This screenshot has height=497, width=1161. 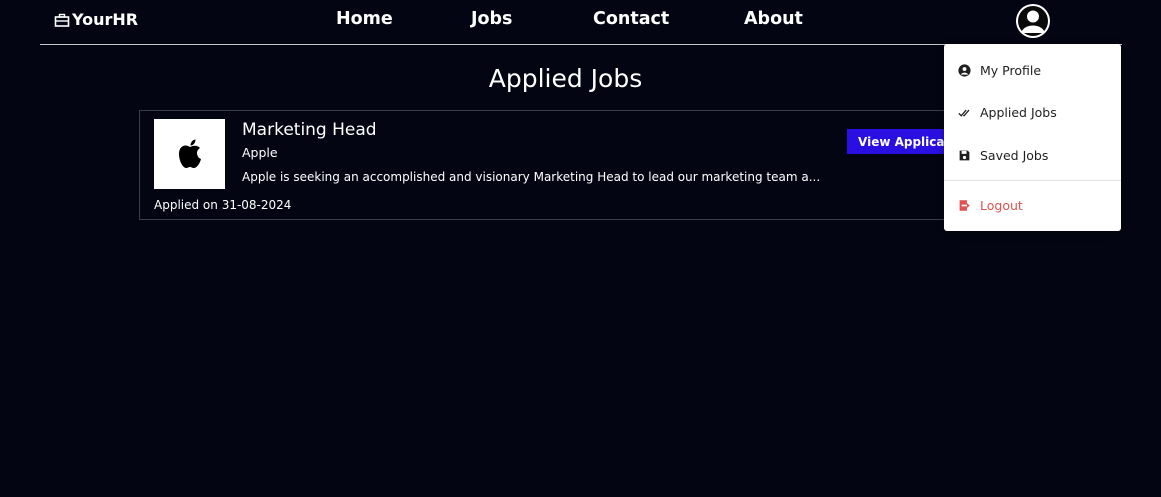 What do you see at coordinates (309, 130) in the screenshot?
I see `job-title: Marketing Head` at bounding box center [309, 130].